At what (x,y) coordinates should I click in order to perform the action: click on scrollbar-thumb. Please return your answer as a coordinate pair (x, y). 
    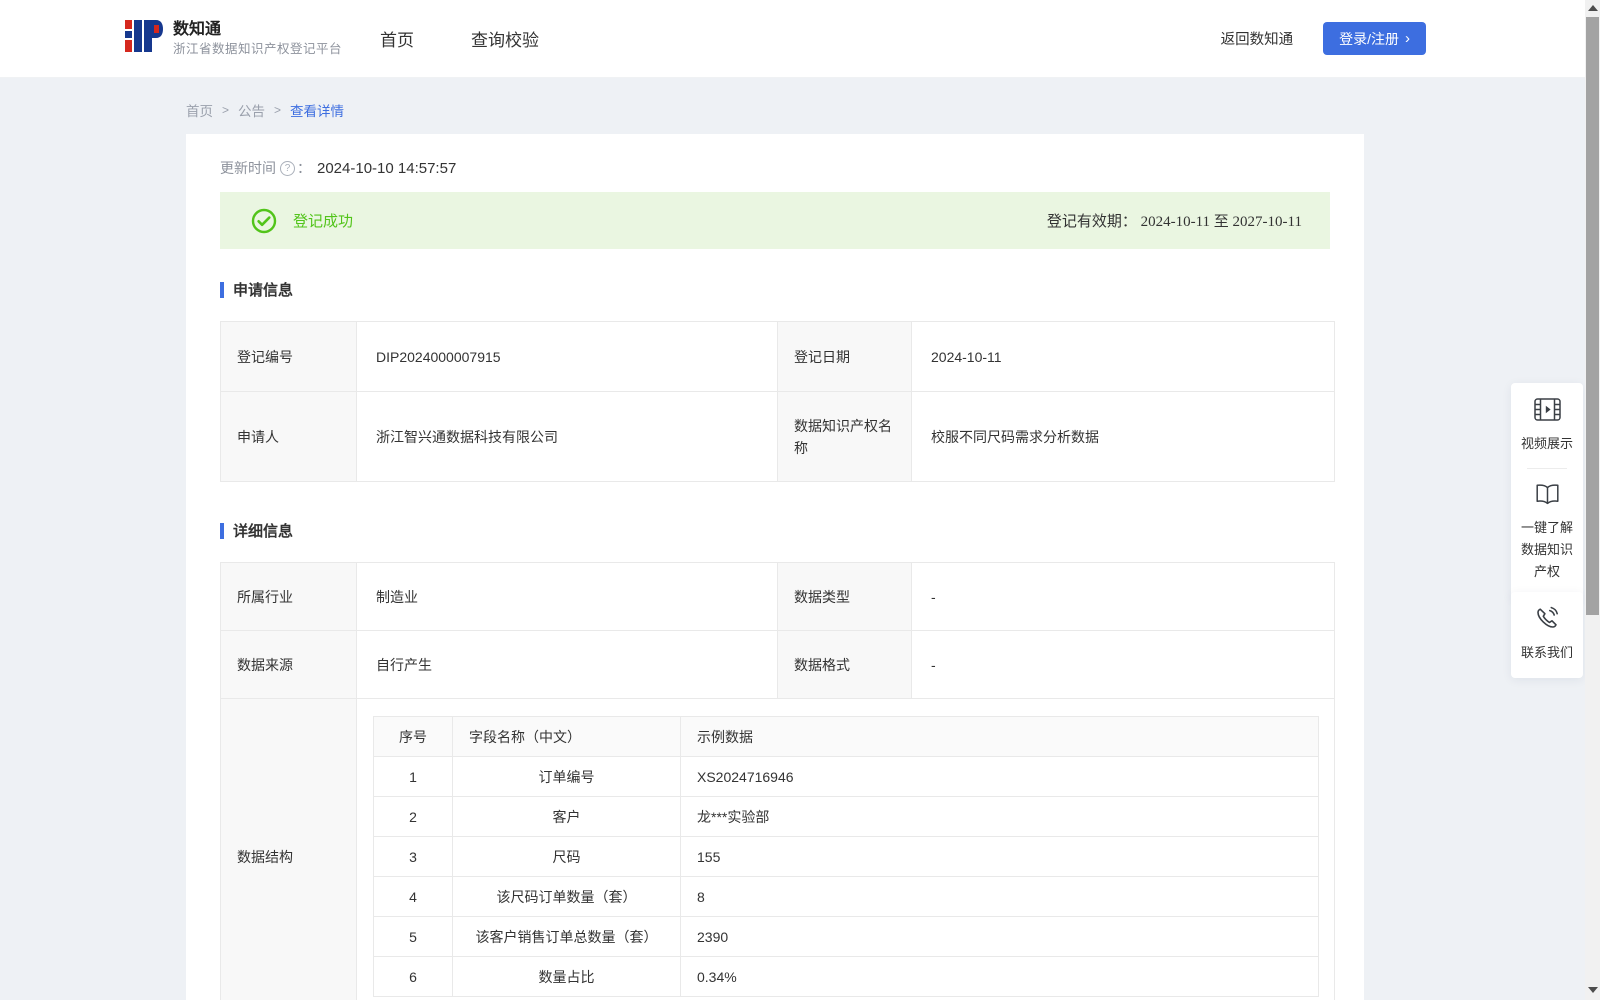
    Looking at the image, I should click on (1592, 316).